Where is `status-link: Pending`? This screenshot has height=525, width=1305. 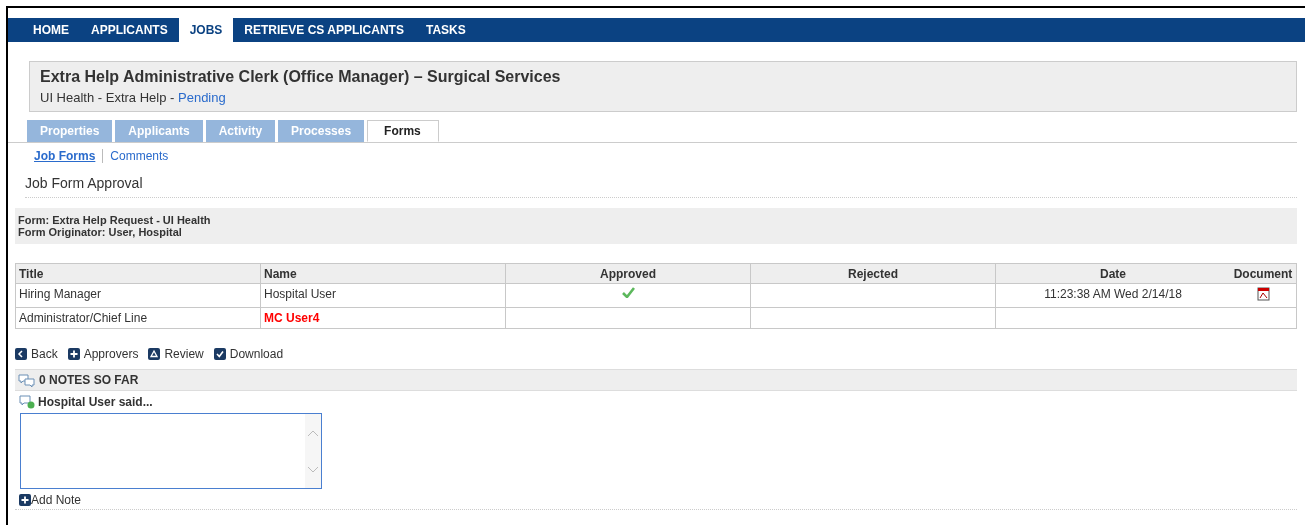 status-link: Pending is located at coordinates (202, 97).